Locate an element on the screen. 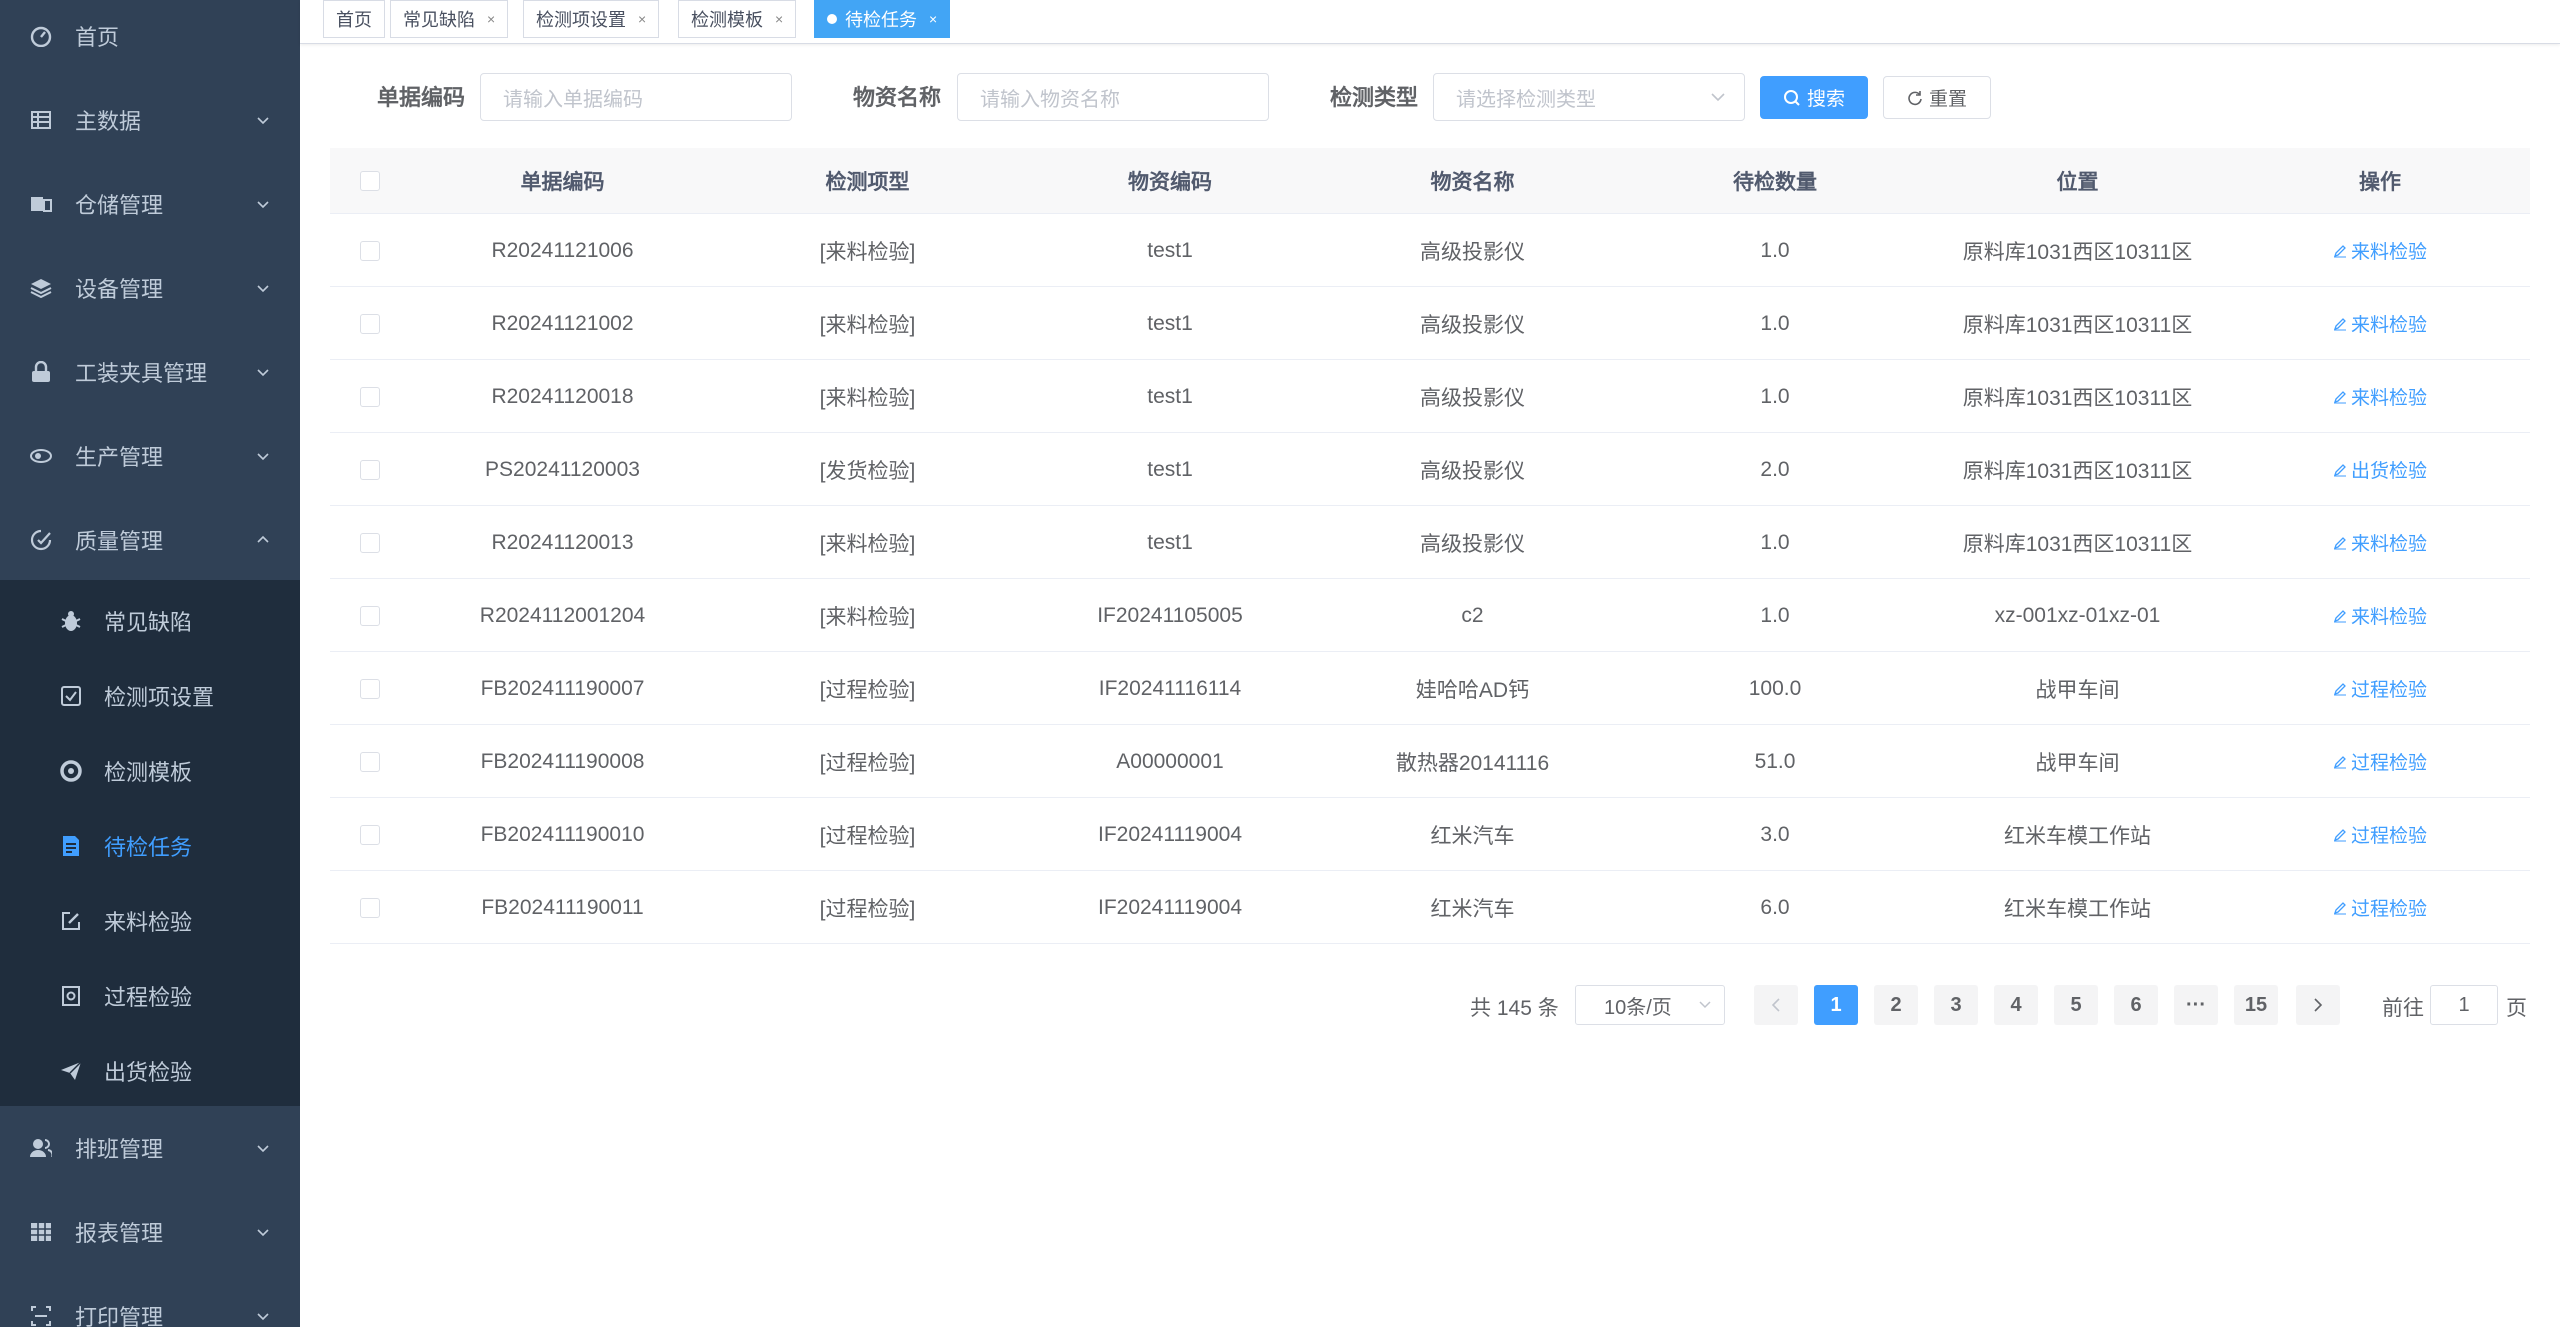 Image resolution: width=2560 pixels, height=1327 pixels. sidebar-subitem-incoming-inspection: 来料检验 is located at coordinates (150, 920).